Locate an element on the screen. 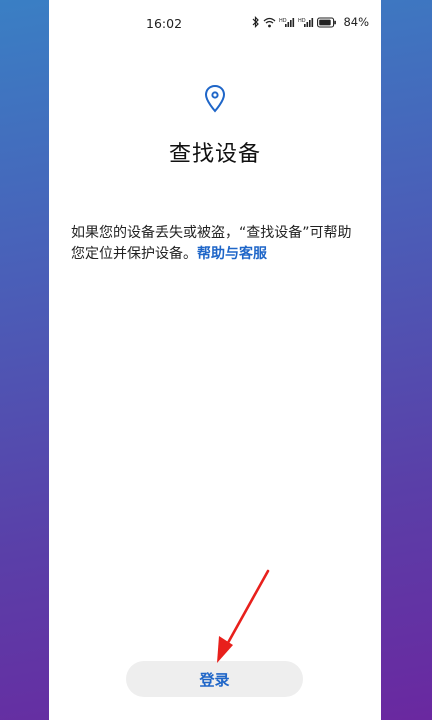 The height and width of the screenshot is (720, 432). battery-percent: 84% is located at coordinates (356, 22).